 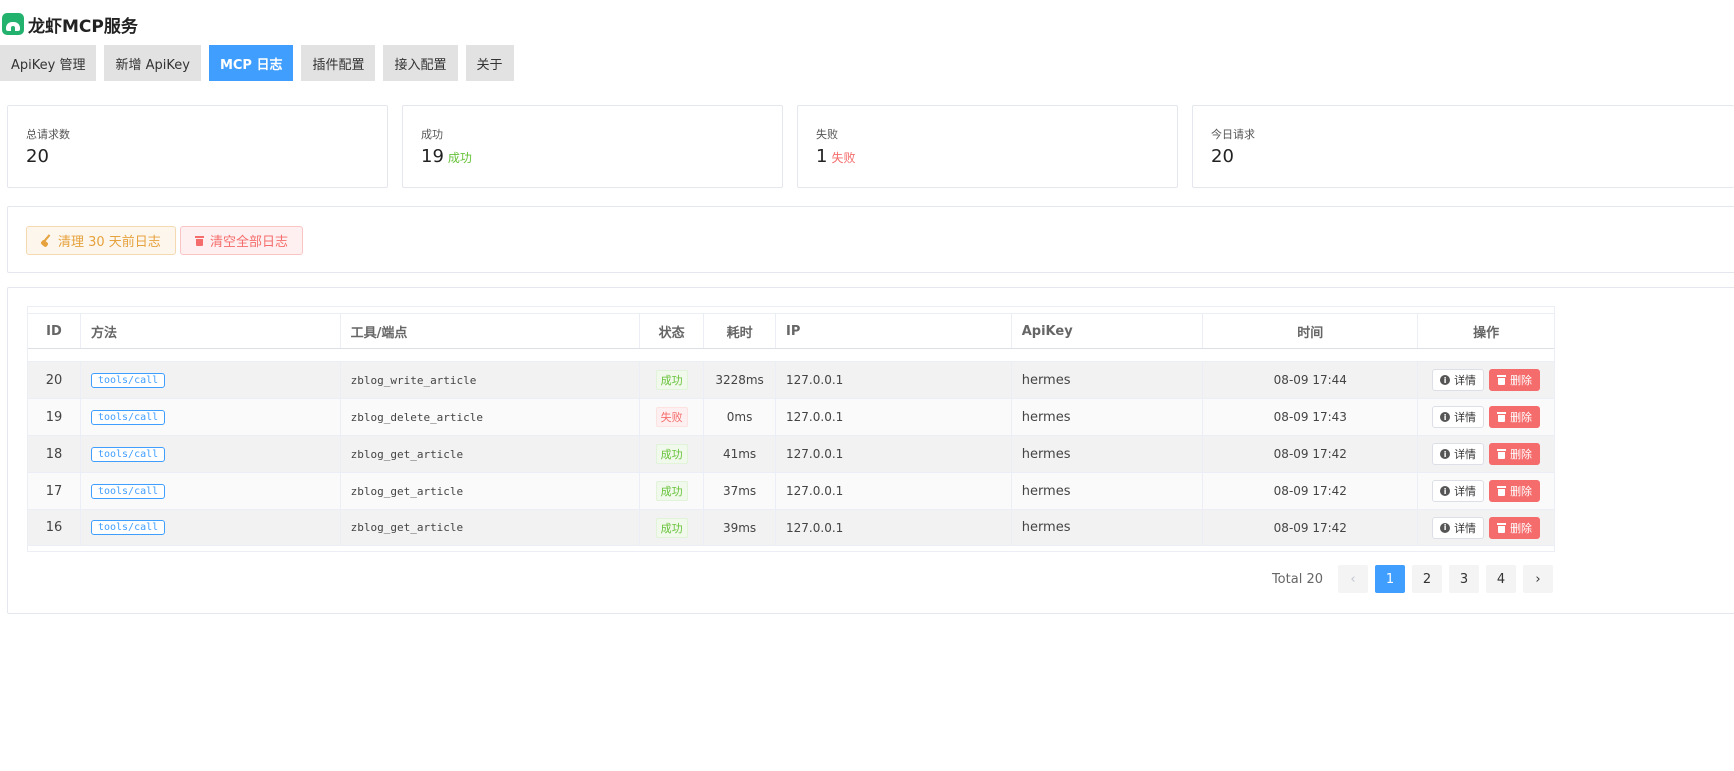 What do you see at coordinates (211, 331) in the screenshot?
I see `header-method: 方法` at bounding box center [211, 331].